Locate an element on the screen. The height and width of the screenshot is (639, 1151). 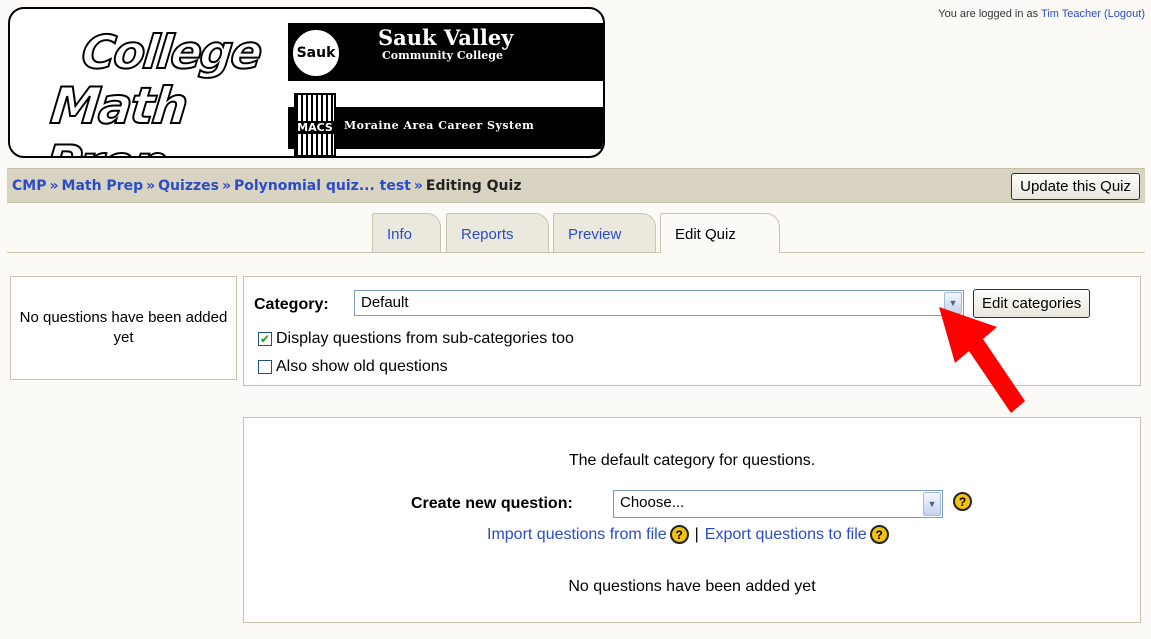
export-questions-link: Export questions to file is located at coordinates (786, 535).